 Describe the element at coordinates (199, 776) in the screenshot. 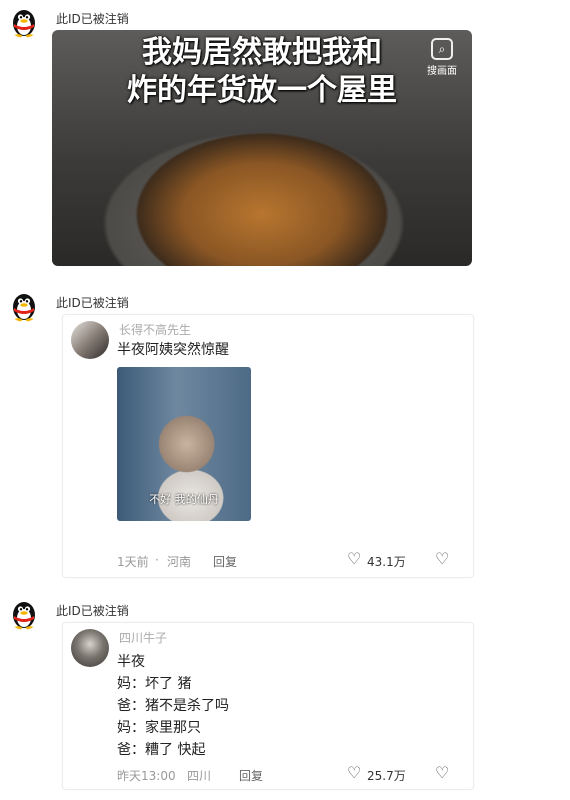

I see `comment-location: 四川` at that location.